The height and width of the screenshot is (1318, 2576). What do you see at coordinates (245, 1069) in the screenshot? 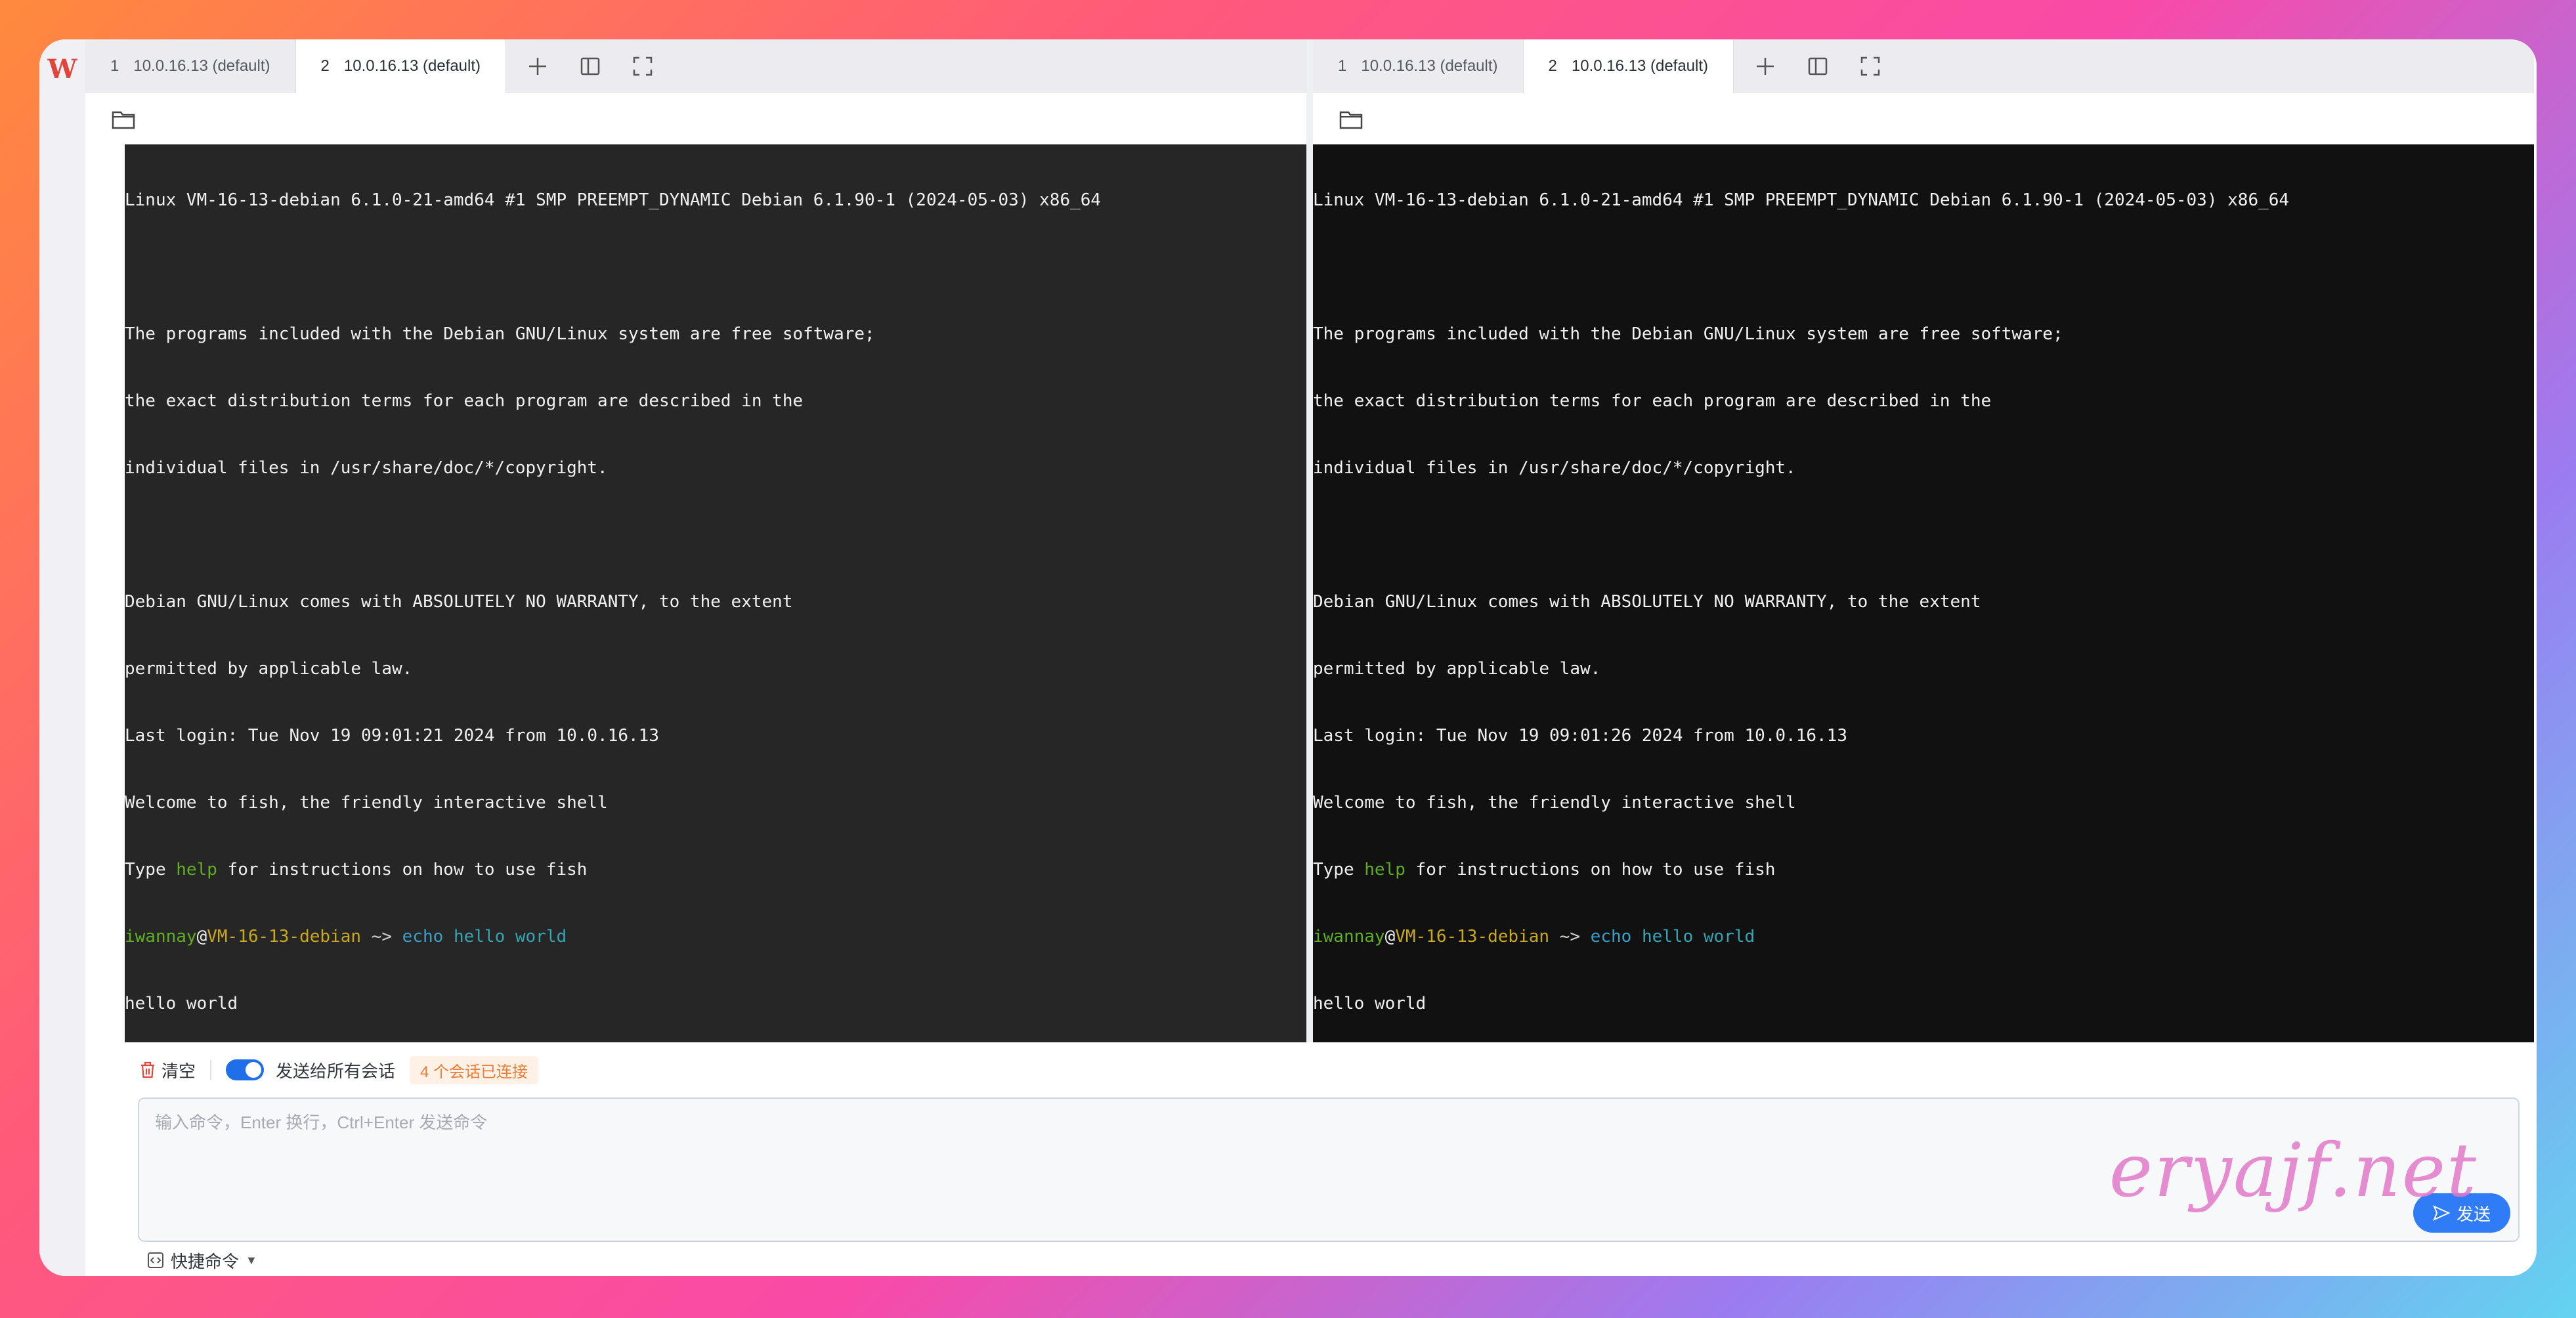
I see `broadcast-toggle` at bounding box center [245, 1069].